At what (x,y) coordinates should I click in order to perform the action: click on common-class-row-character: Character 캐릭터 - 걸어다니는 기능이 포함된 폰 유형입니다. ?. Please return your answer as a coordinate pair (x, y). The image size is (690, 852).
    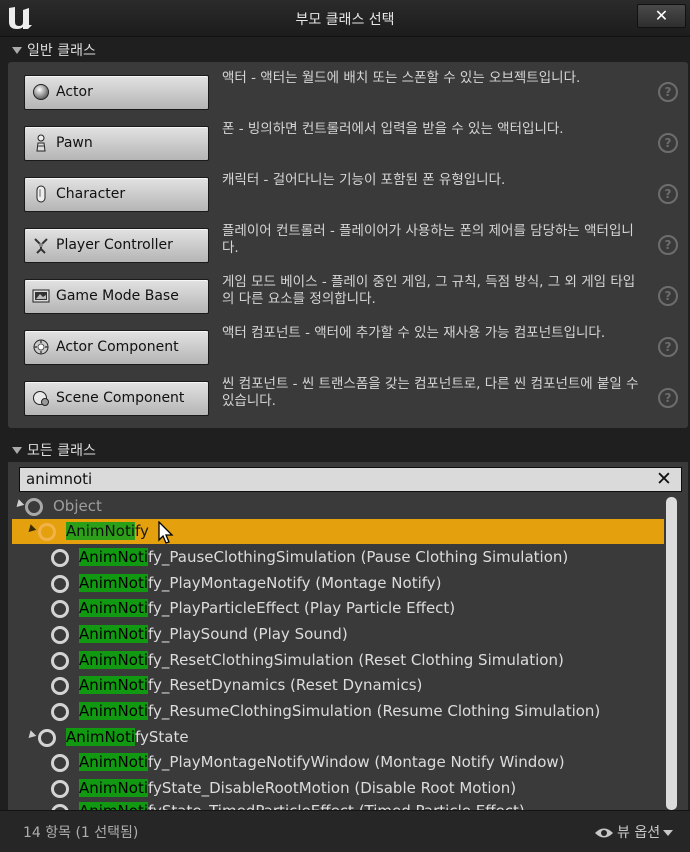
    Looking at the image, I should click on (348, 197).